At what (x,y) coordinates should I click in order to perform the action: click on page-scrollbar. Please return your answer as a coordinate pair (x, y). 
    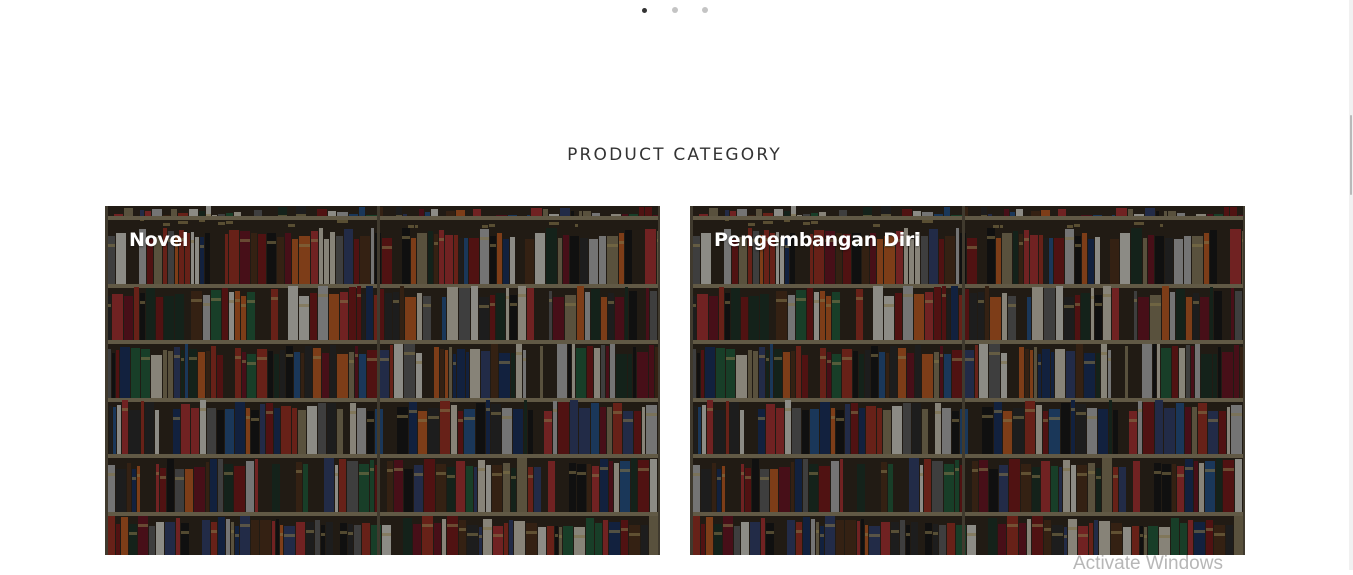
    Looking at the image, I should click on (1351, 285).